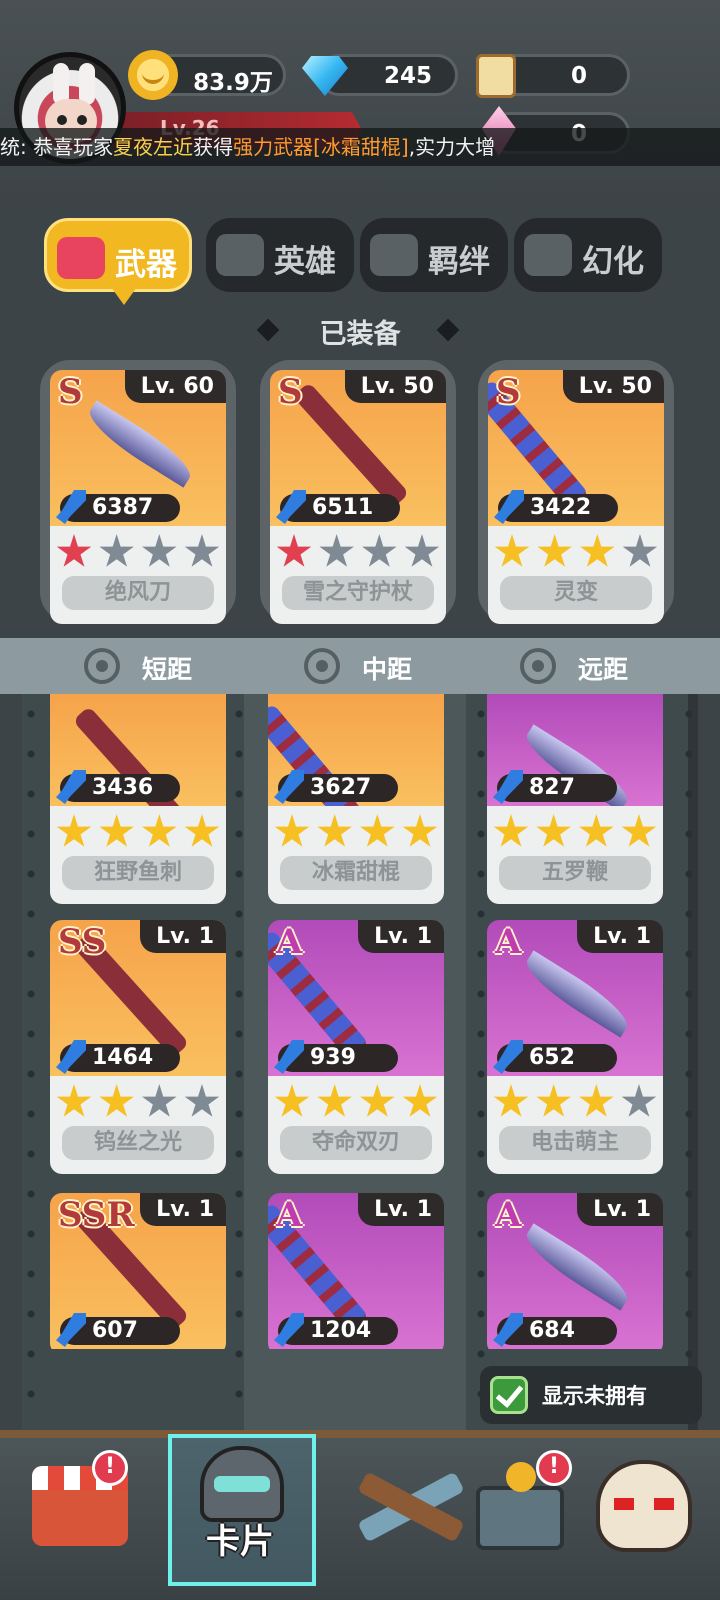 This screenshot has height=1600, width=720. What do you see at coordinates (576, 575) in the screenshot?
I see `card-footer: 灵变` at bounding box center [576, 575].